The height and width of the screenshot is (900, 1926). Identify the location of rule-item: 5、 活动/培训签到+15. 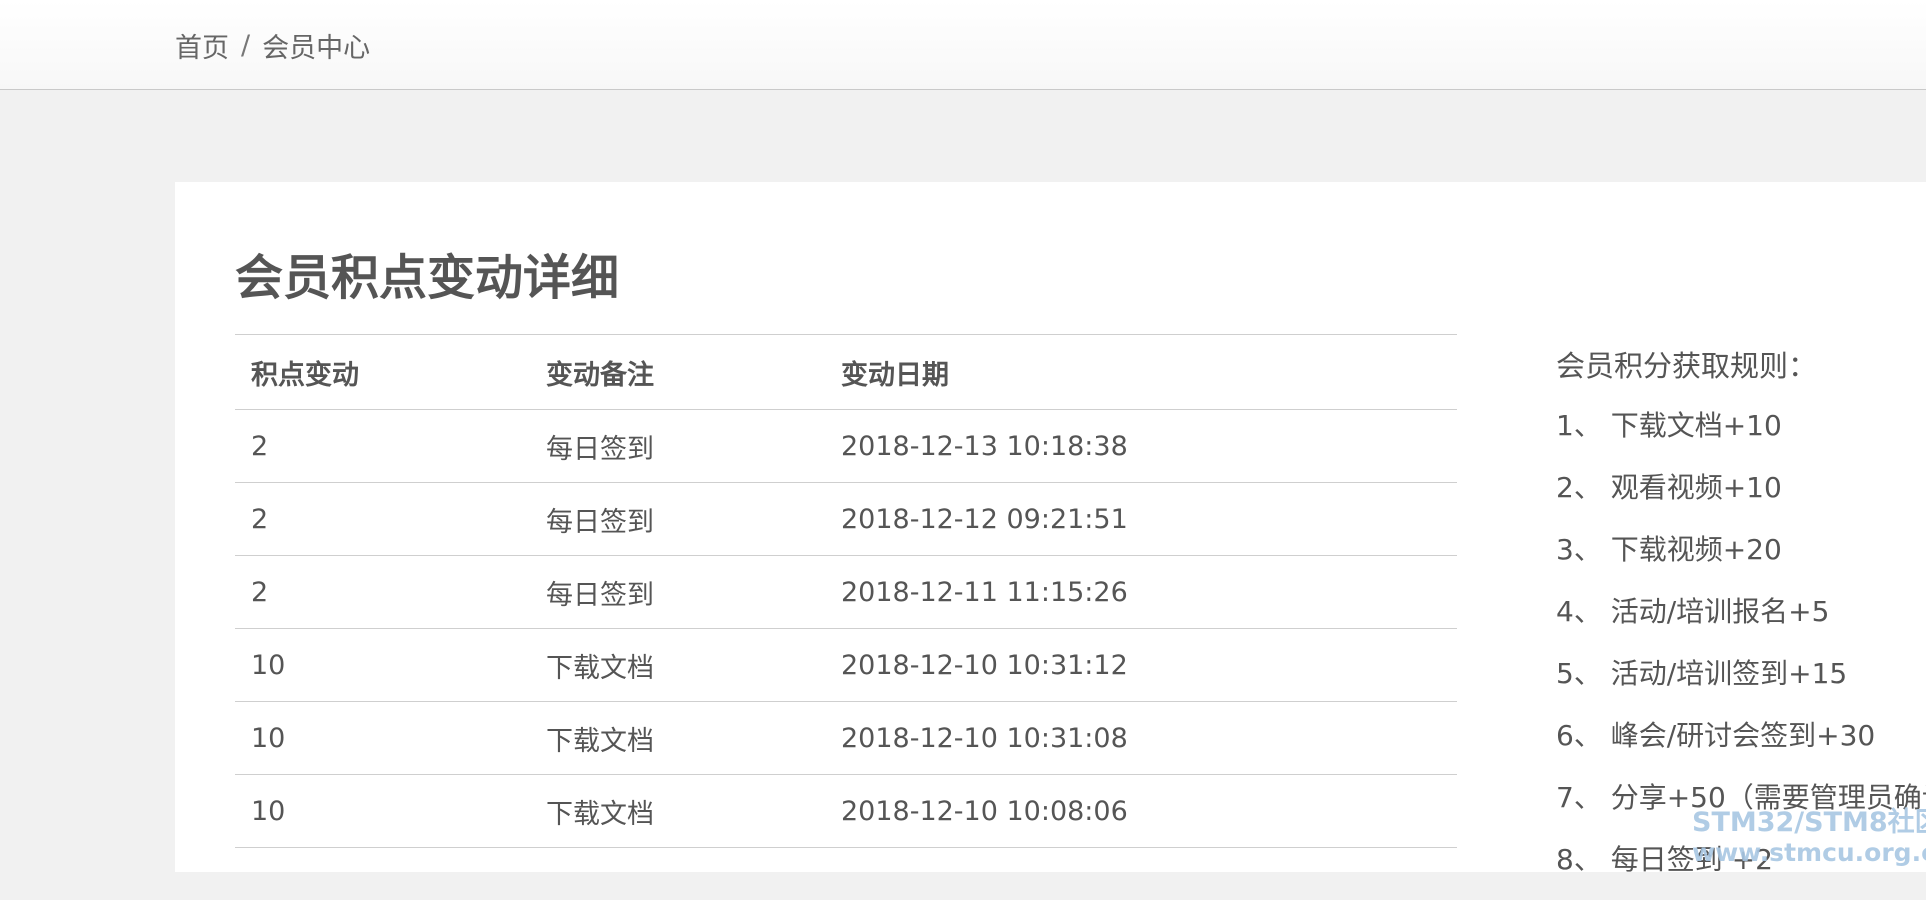
(1702, 673).